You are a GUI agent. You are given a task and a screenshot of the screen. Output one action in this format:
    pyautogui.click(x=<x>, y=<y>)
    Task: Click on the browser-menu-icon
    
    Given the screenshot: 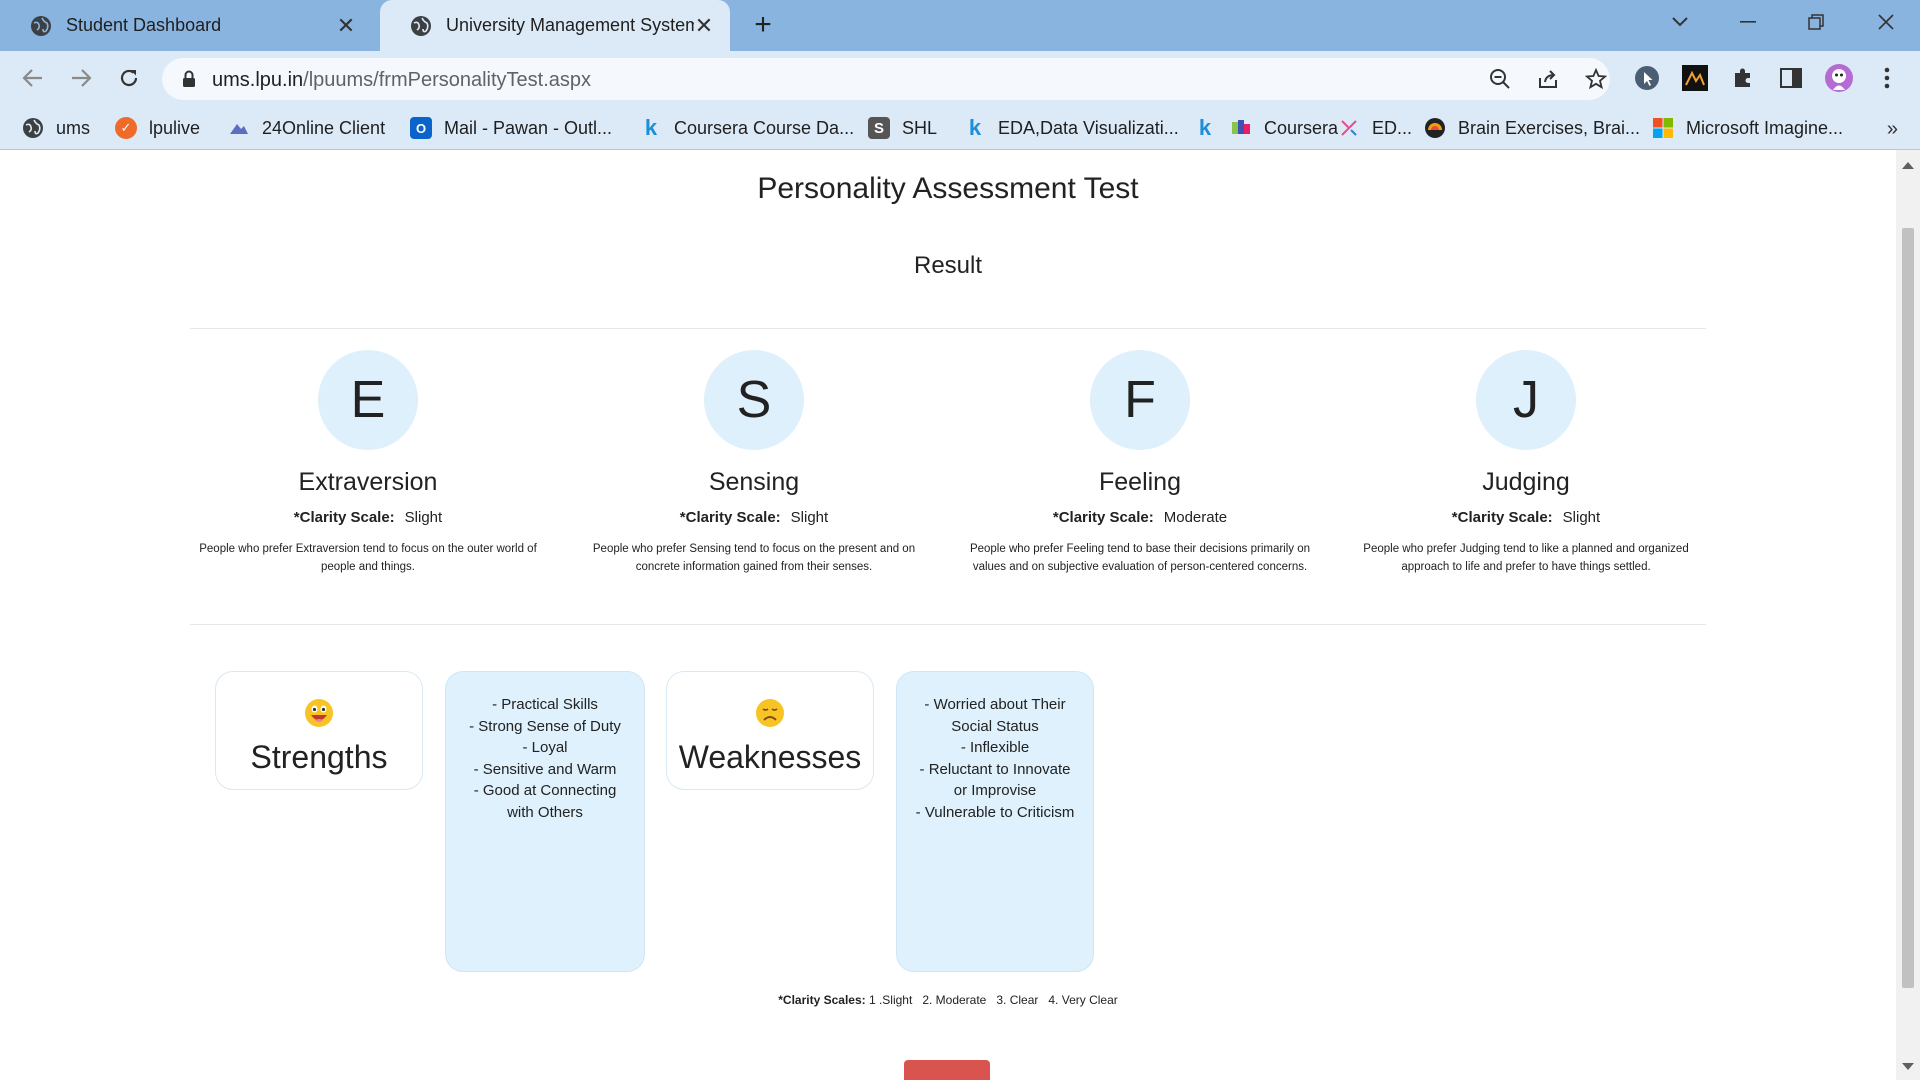 What is the action you would take?
    pyautogui.click(x=1887, y=78)
    